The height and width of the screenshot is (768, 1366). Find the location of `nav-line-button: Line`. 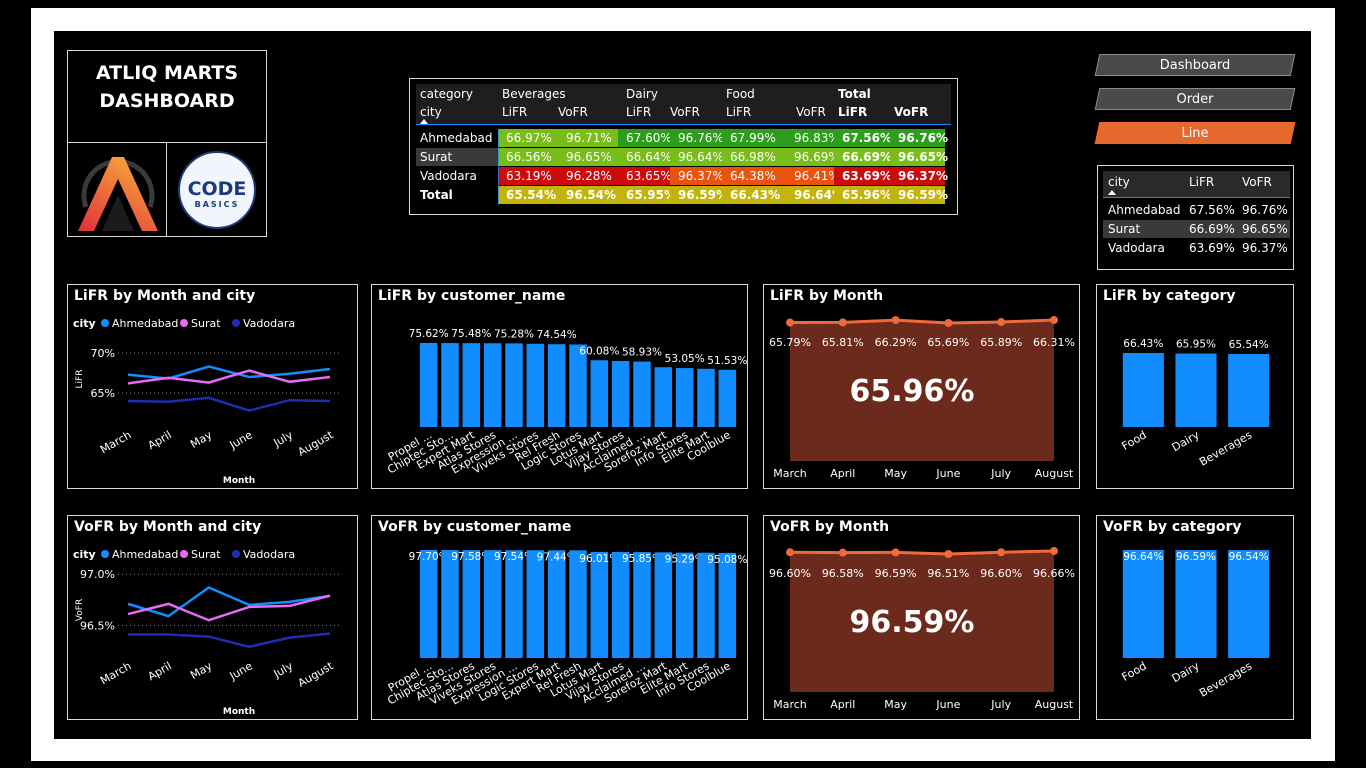

nav-line-button: Line is located at coordinates (1195, 133).